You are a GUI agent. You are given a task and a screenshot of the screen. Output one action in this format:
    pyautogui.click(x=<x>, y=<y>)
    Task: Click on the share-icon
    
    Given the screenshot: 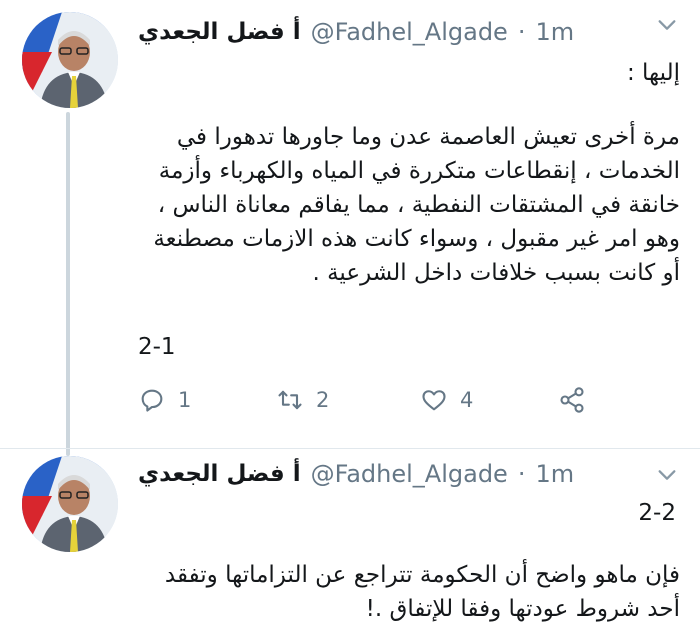 What is the action you would take?
    pyautogui.click(x=572, y=400)
    